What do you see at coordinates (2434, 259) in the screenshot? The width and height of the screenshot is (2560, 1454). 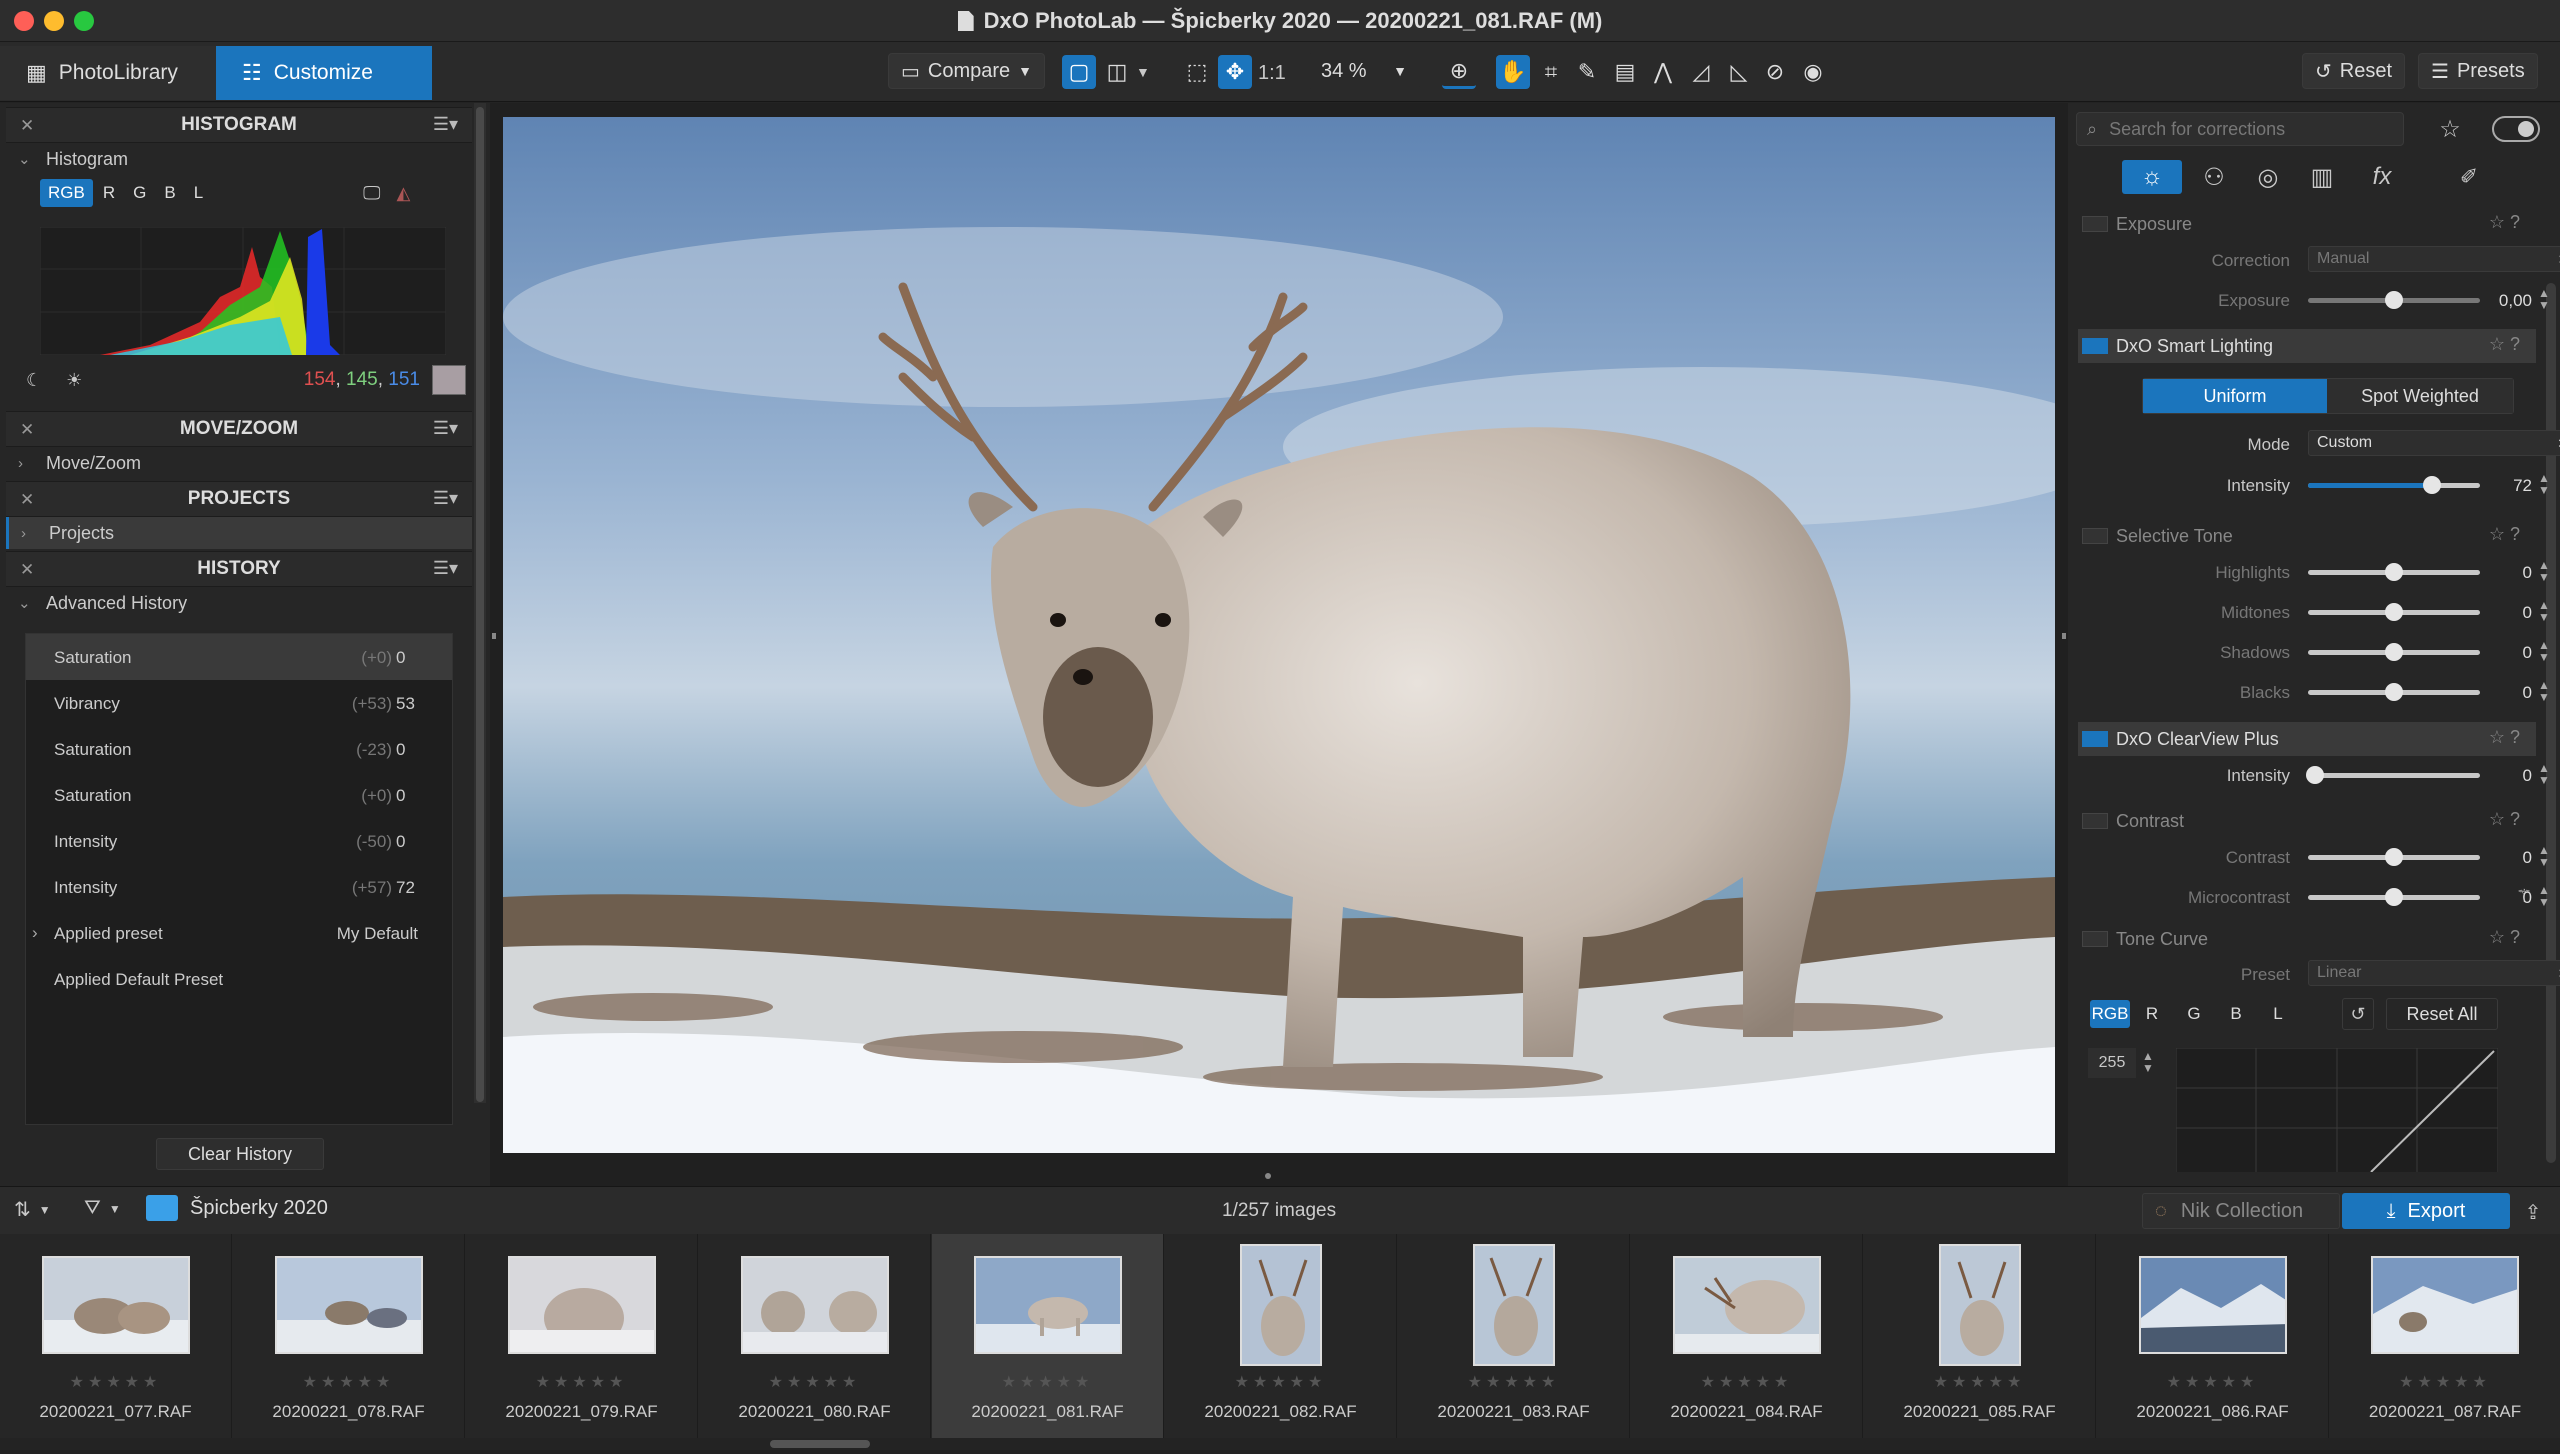 I see `correction-select: Manual⇕` at bounding box center [2434, 259].